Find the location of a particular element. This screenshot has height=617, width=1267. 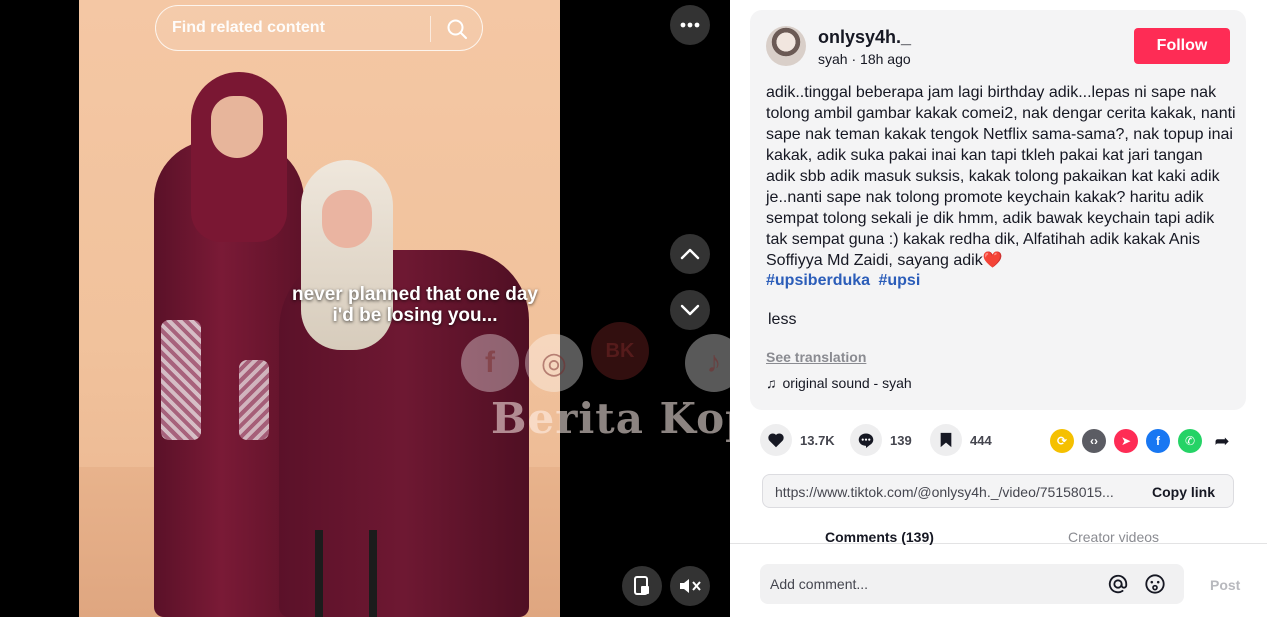

next-video-button is located at coordinates (690, 310).